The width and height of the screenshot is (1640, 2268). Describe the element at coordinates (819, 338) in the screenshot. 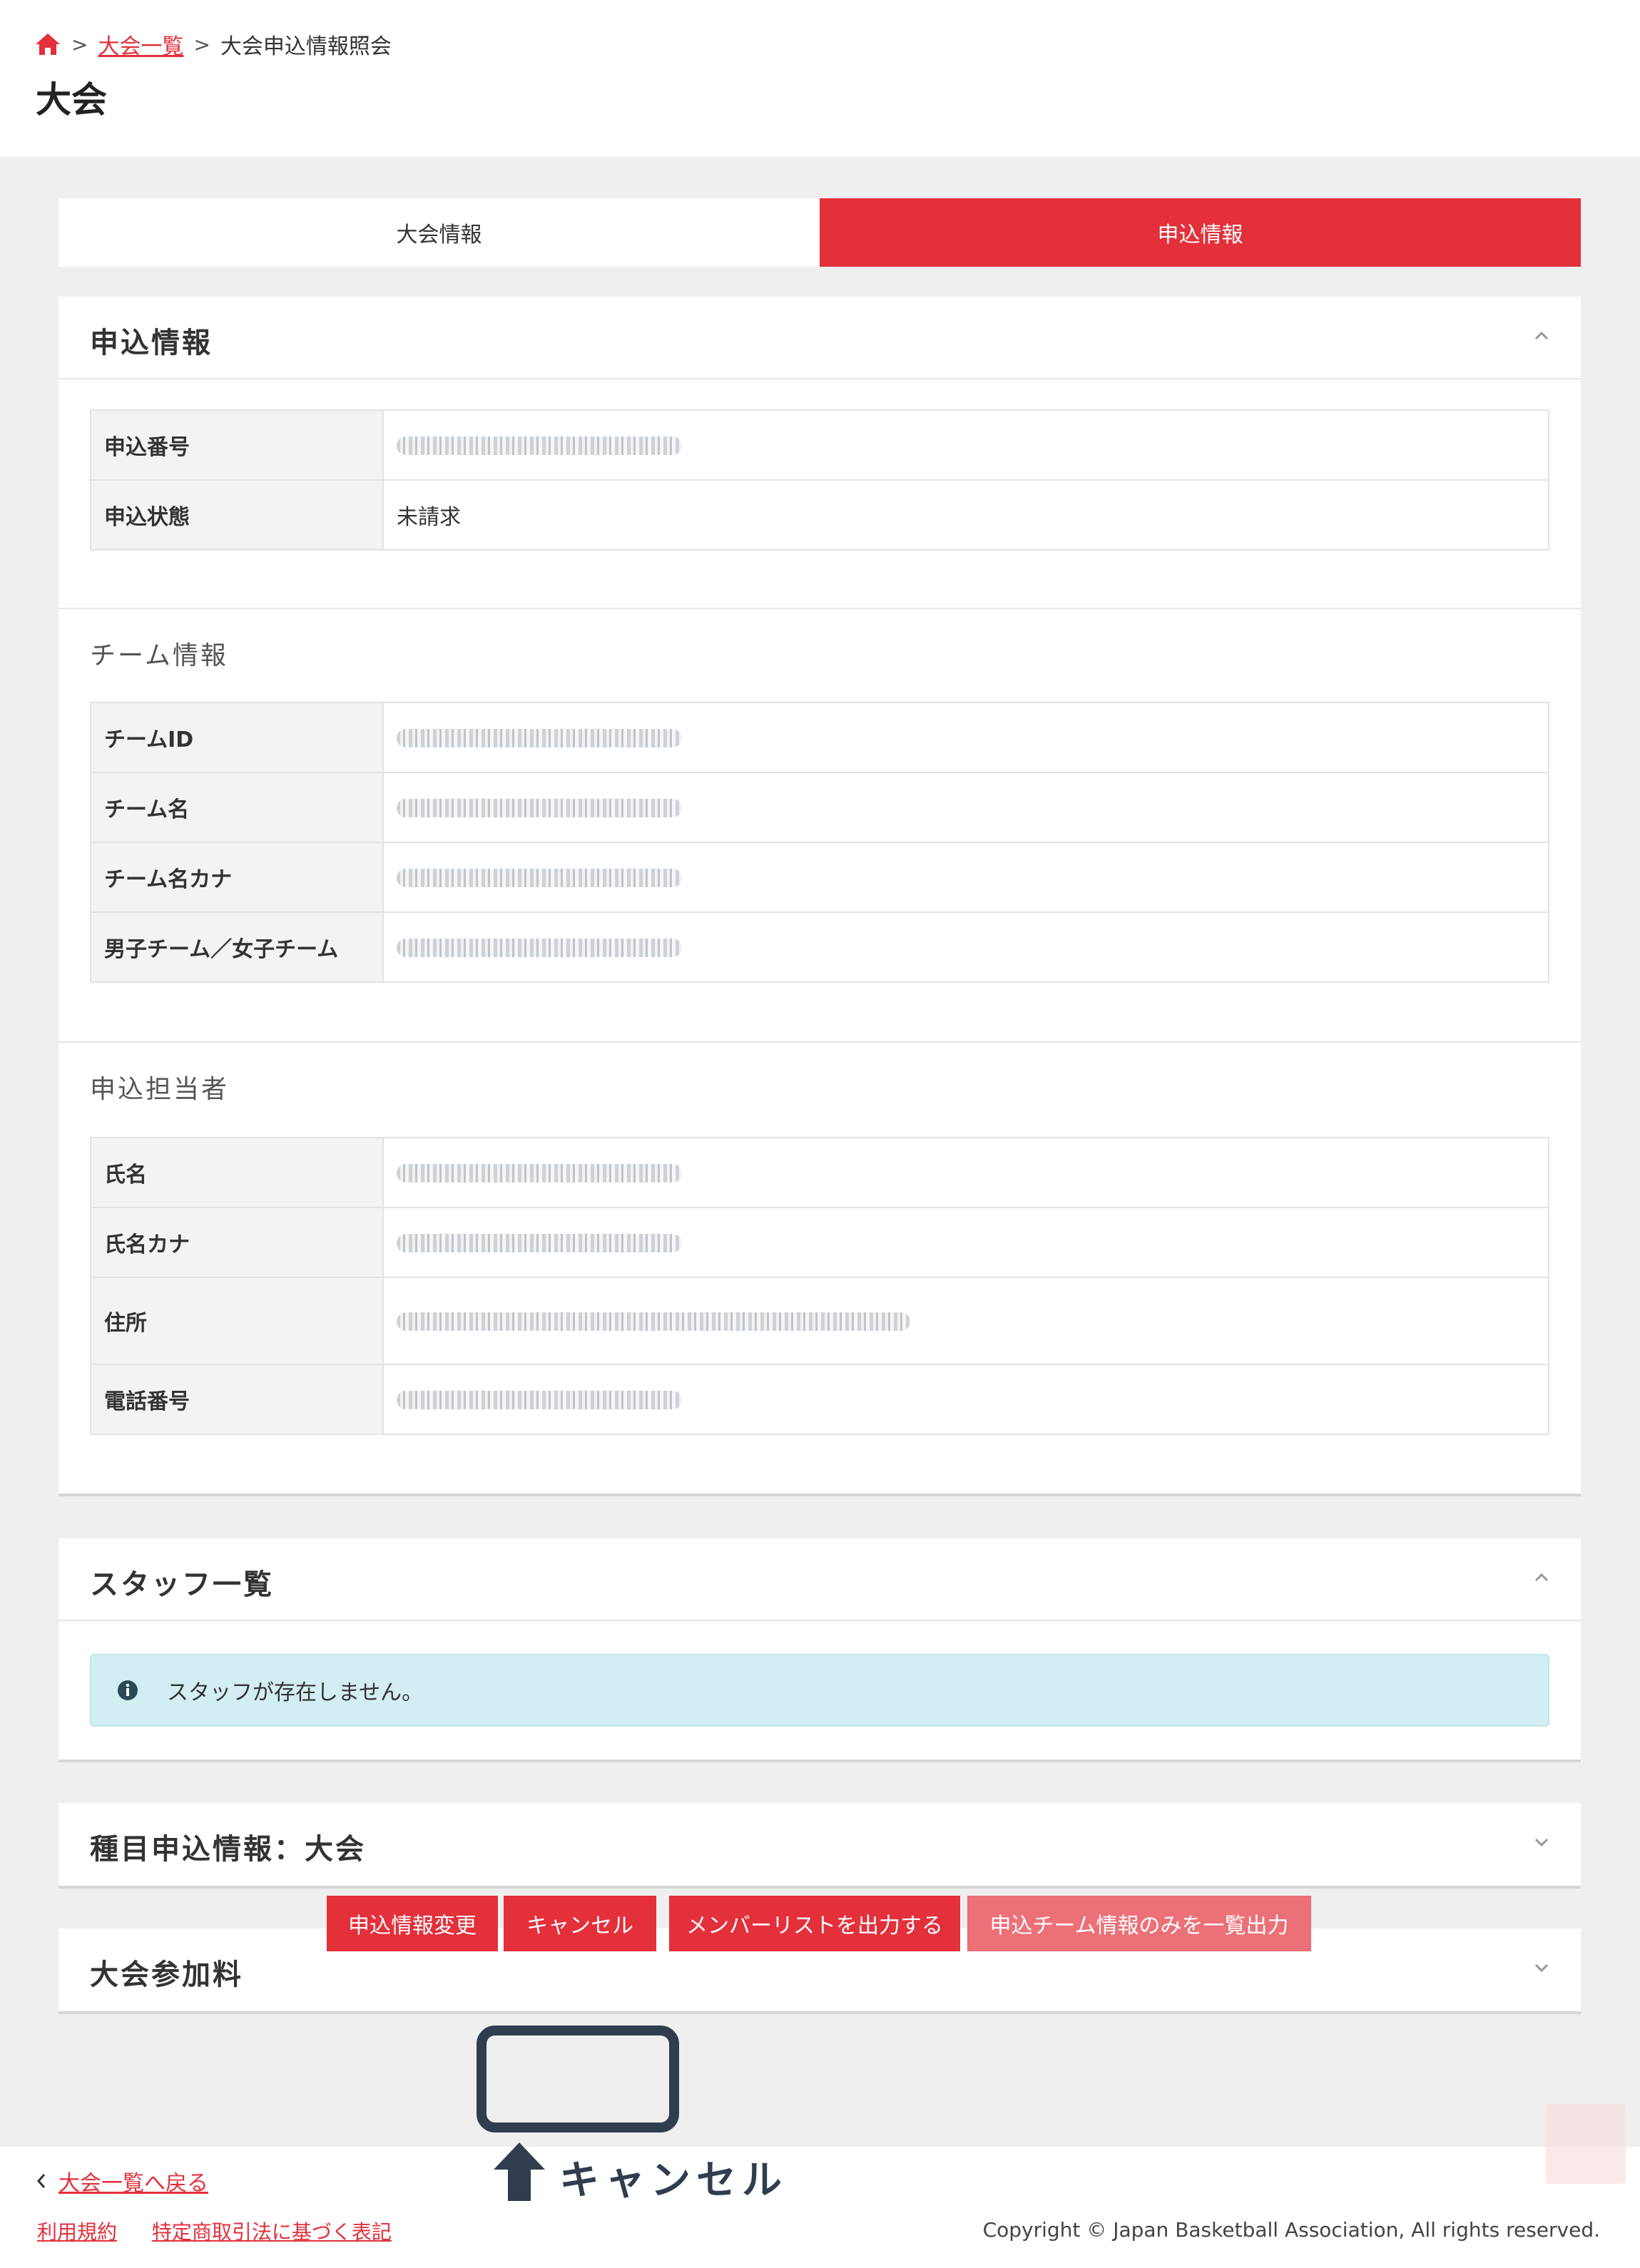

I see `application-info-header: 申込情報` at that location.